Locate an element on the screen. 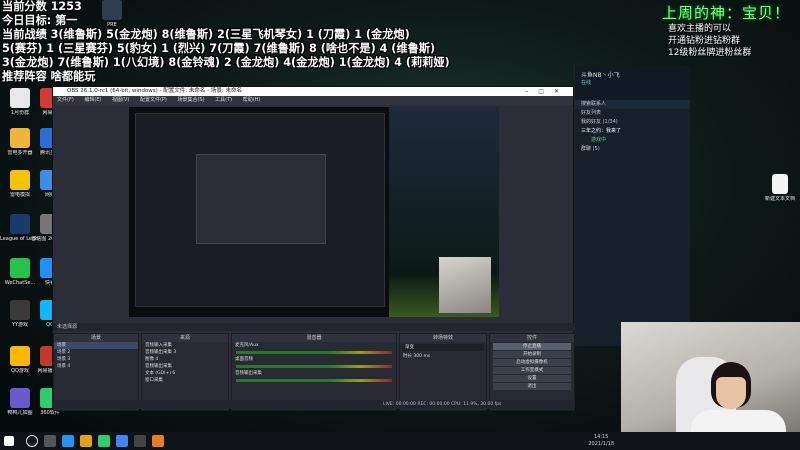 Image resolution: width=800 pixels, height=450 pixels. fan-notice-2: 开通钻粉进钻粉群 is located at coordinates (703, 41).